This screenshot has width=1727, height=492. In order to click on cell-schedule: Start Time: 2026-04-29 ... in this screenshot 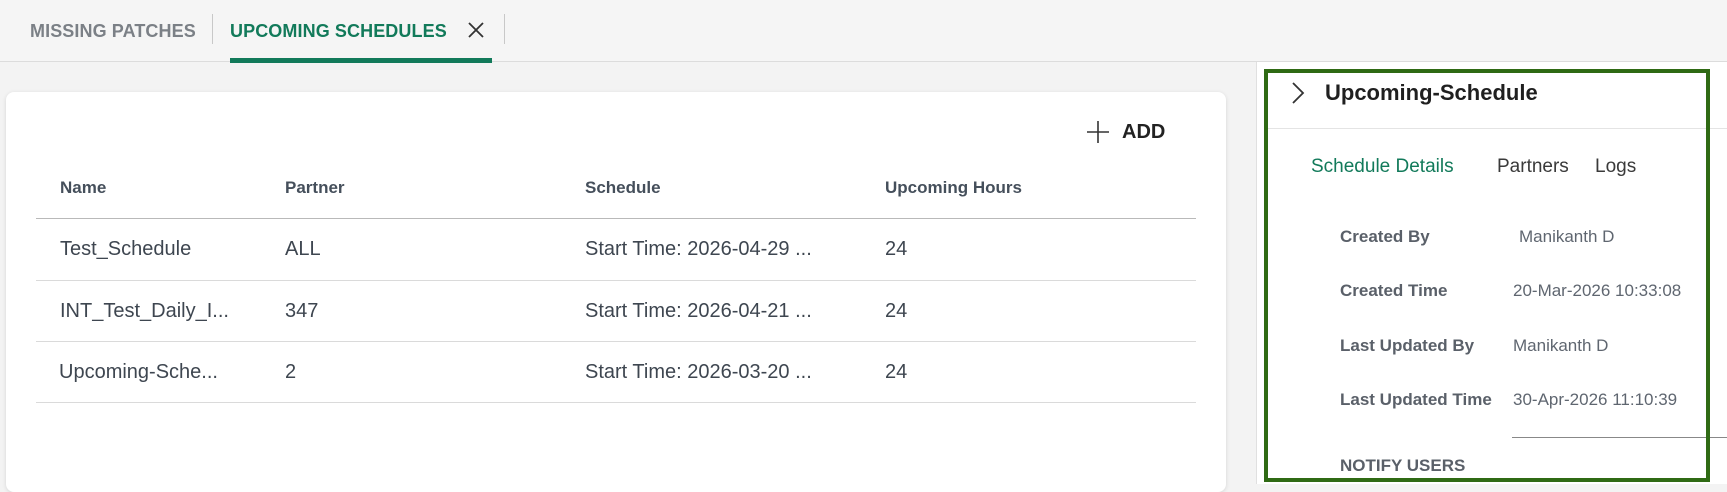, I will do `click(698, 249)`.